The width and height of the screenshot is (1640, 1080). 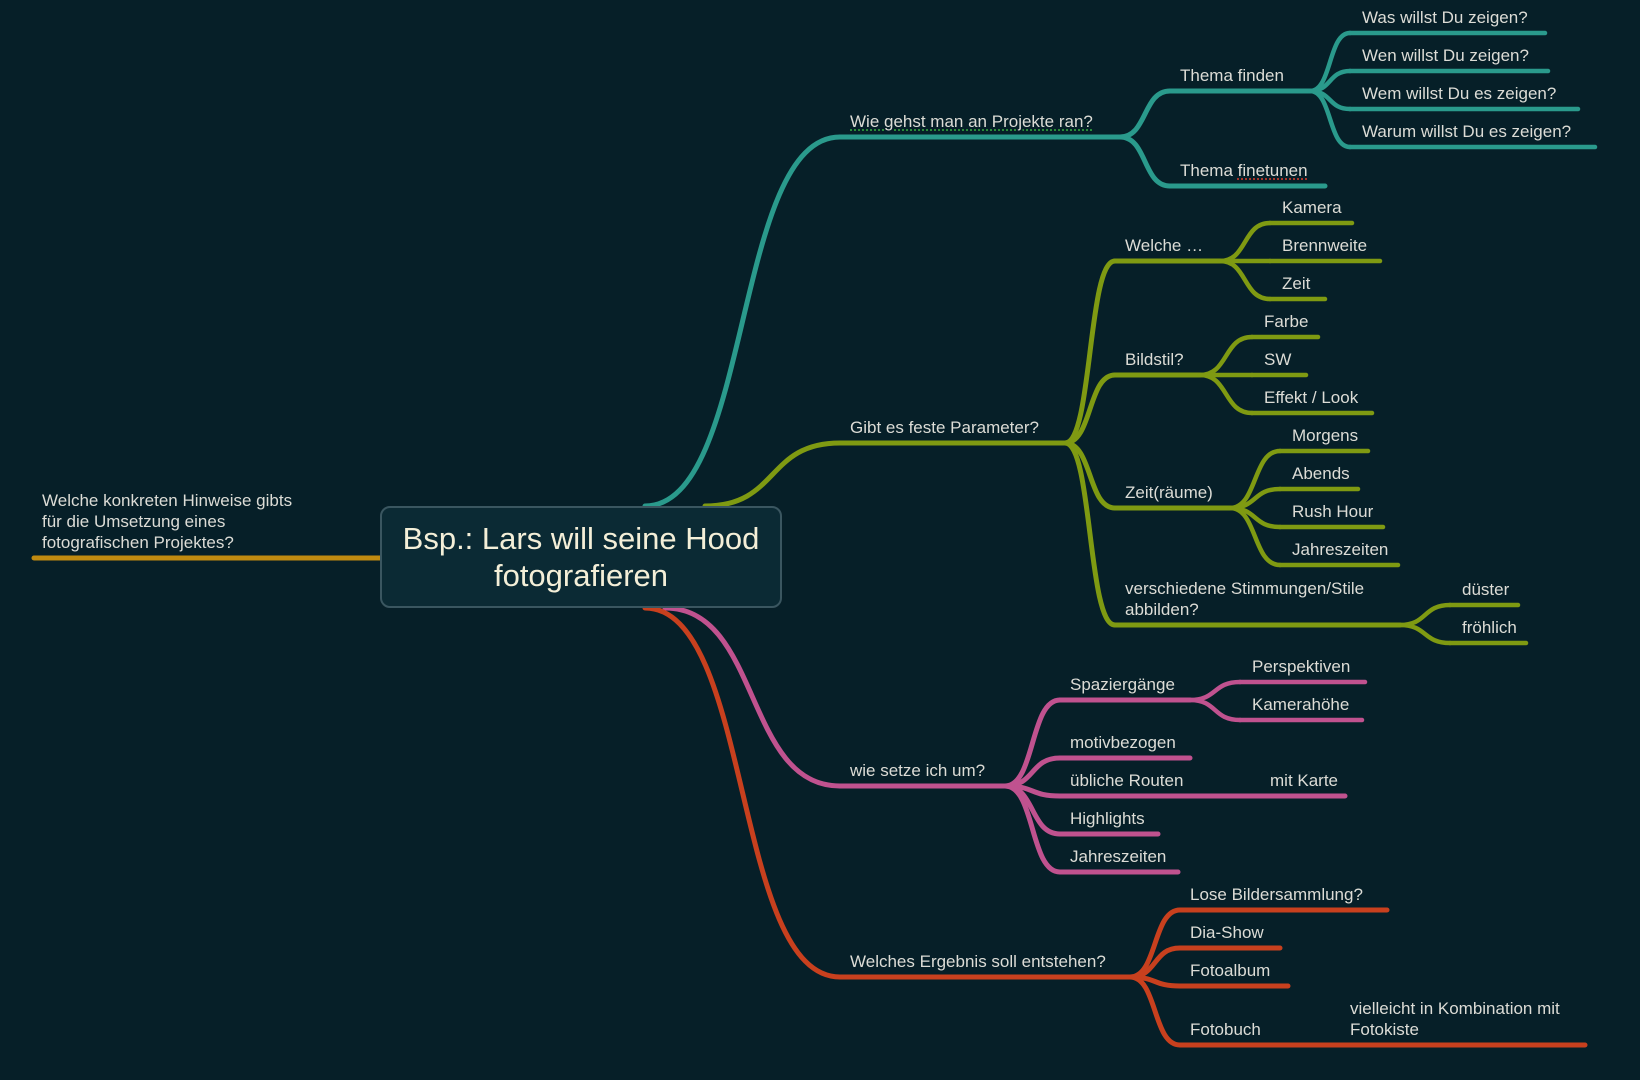 I want to click on leaf-topic: Wen willst Du zeigen?, so click(x=1445, y=55).